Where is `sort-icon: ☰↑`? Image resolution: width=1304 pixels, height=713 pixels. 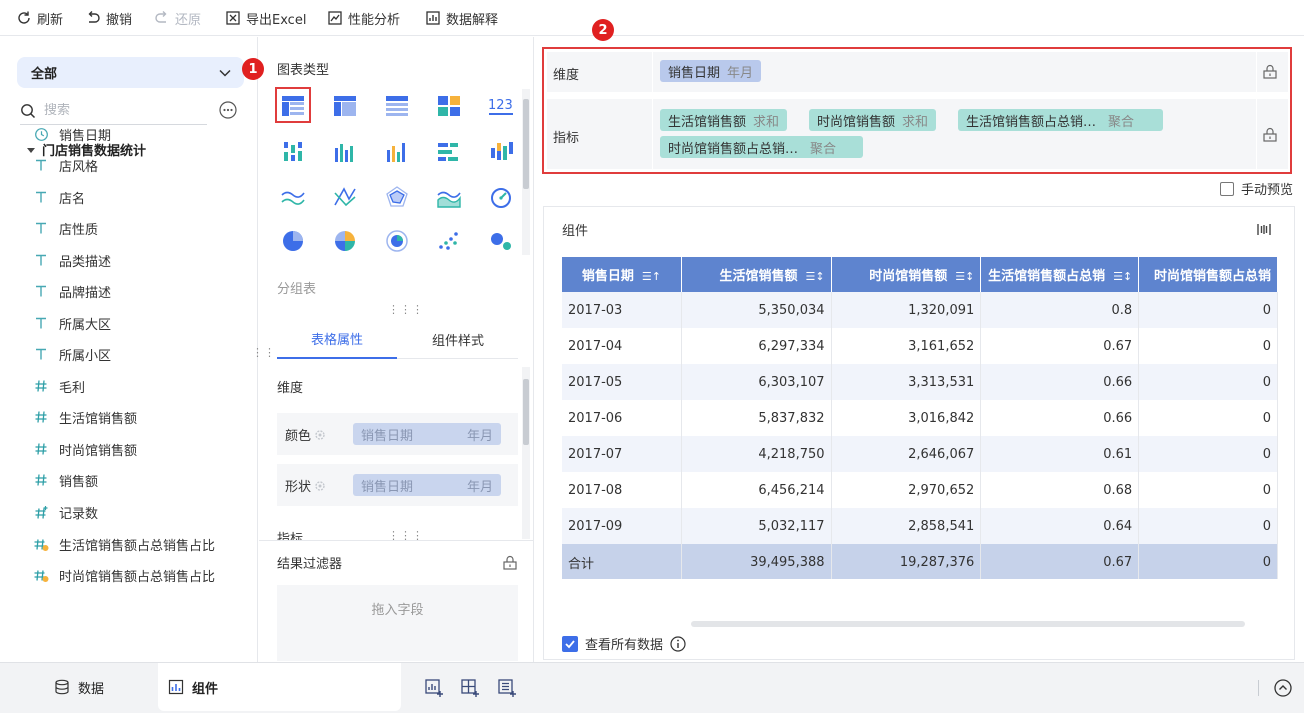
sort-icon: ☰↑ is located at coordinates (651, 276).